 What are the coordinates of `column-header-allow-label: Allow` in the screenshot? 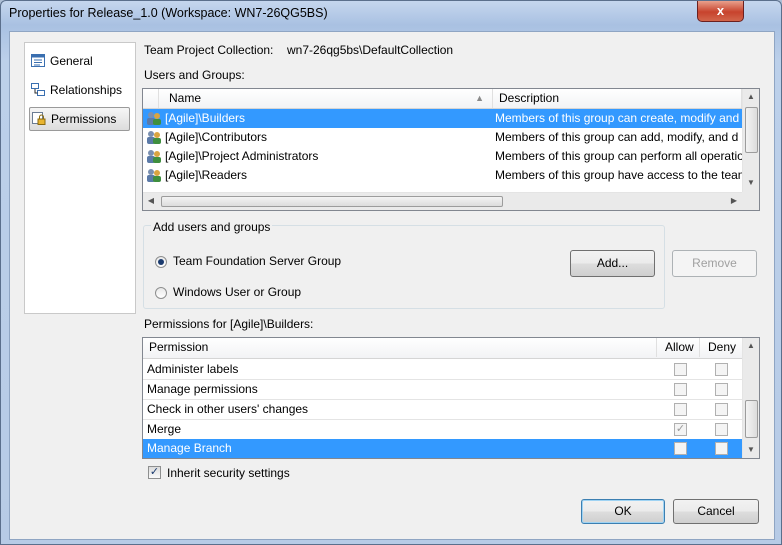 It's located at (679, 347).